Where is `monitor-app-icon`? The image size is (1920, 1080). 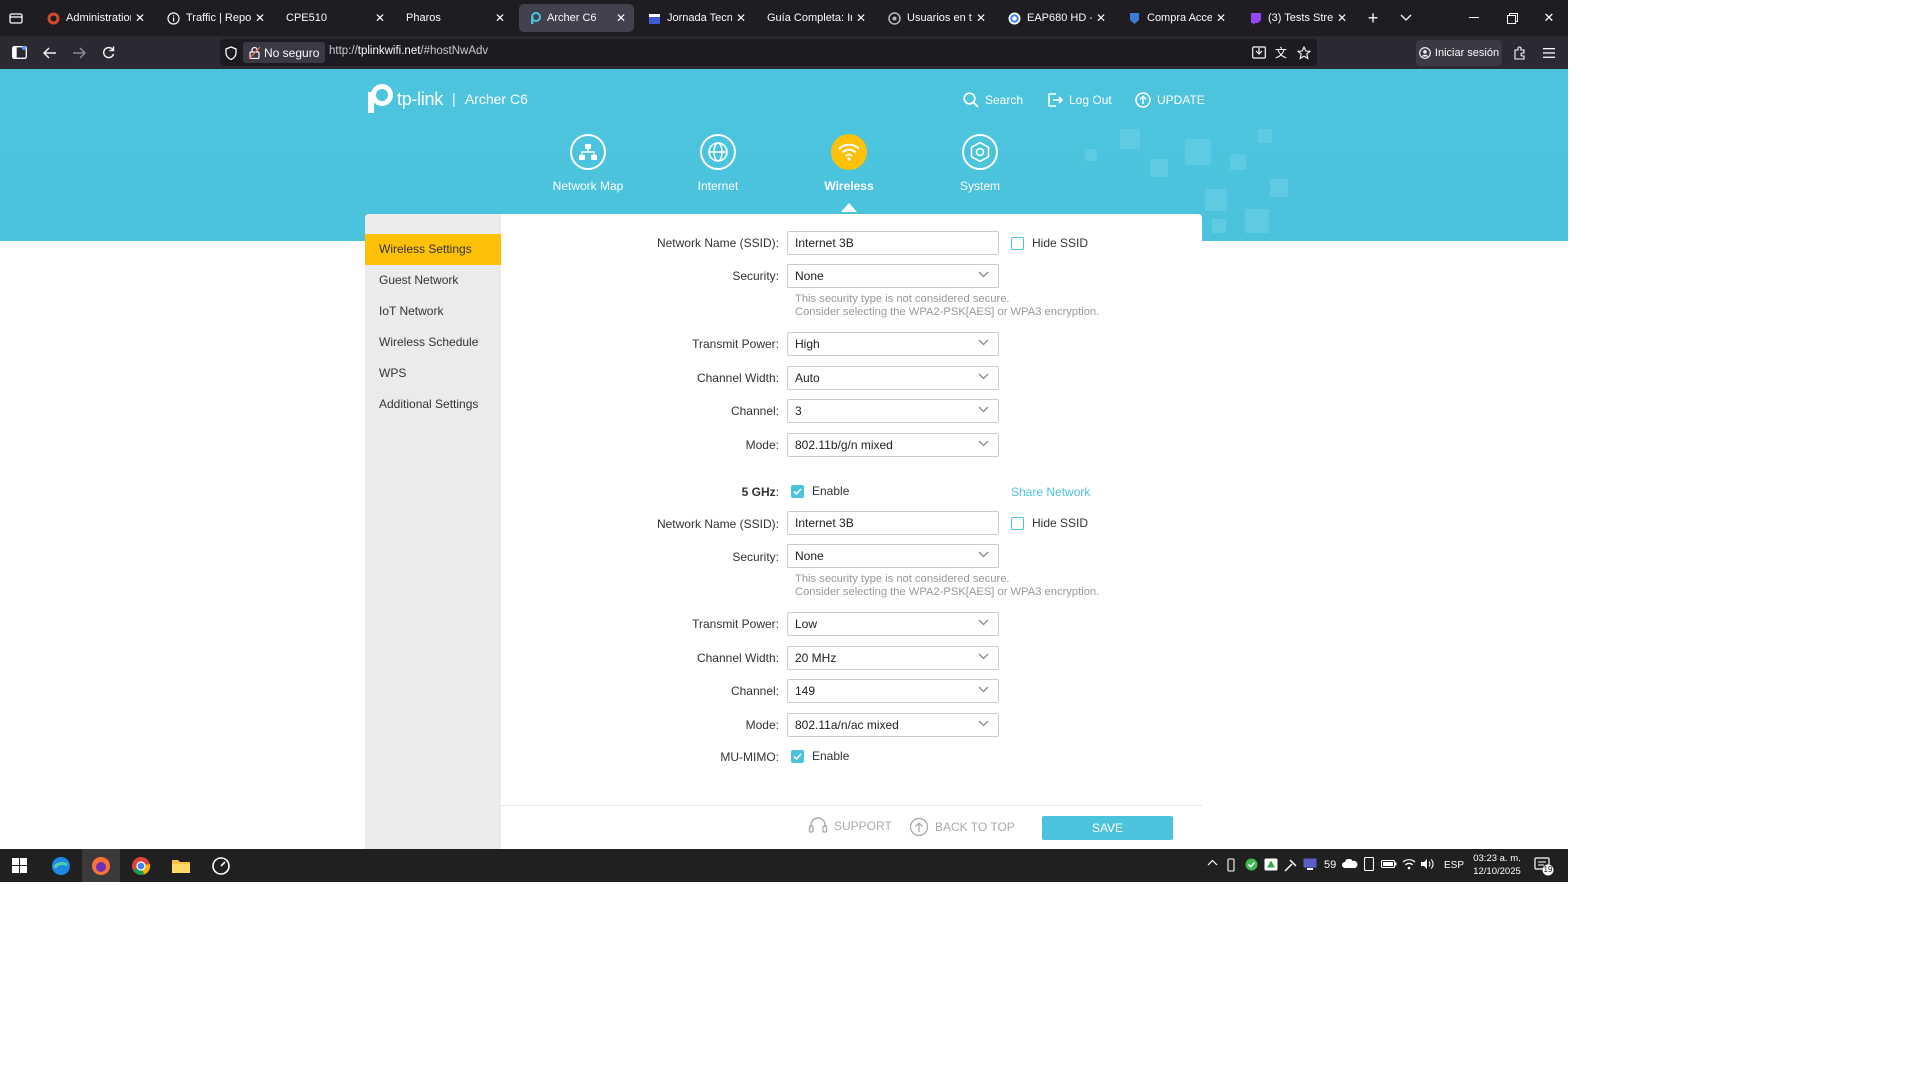 monitor-app-icon is located at coordinates (1310, 864).